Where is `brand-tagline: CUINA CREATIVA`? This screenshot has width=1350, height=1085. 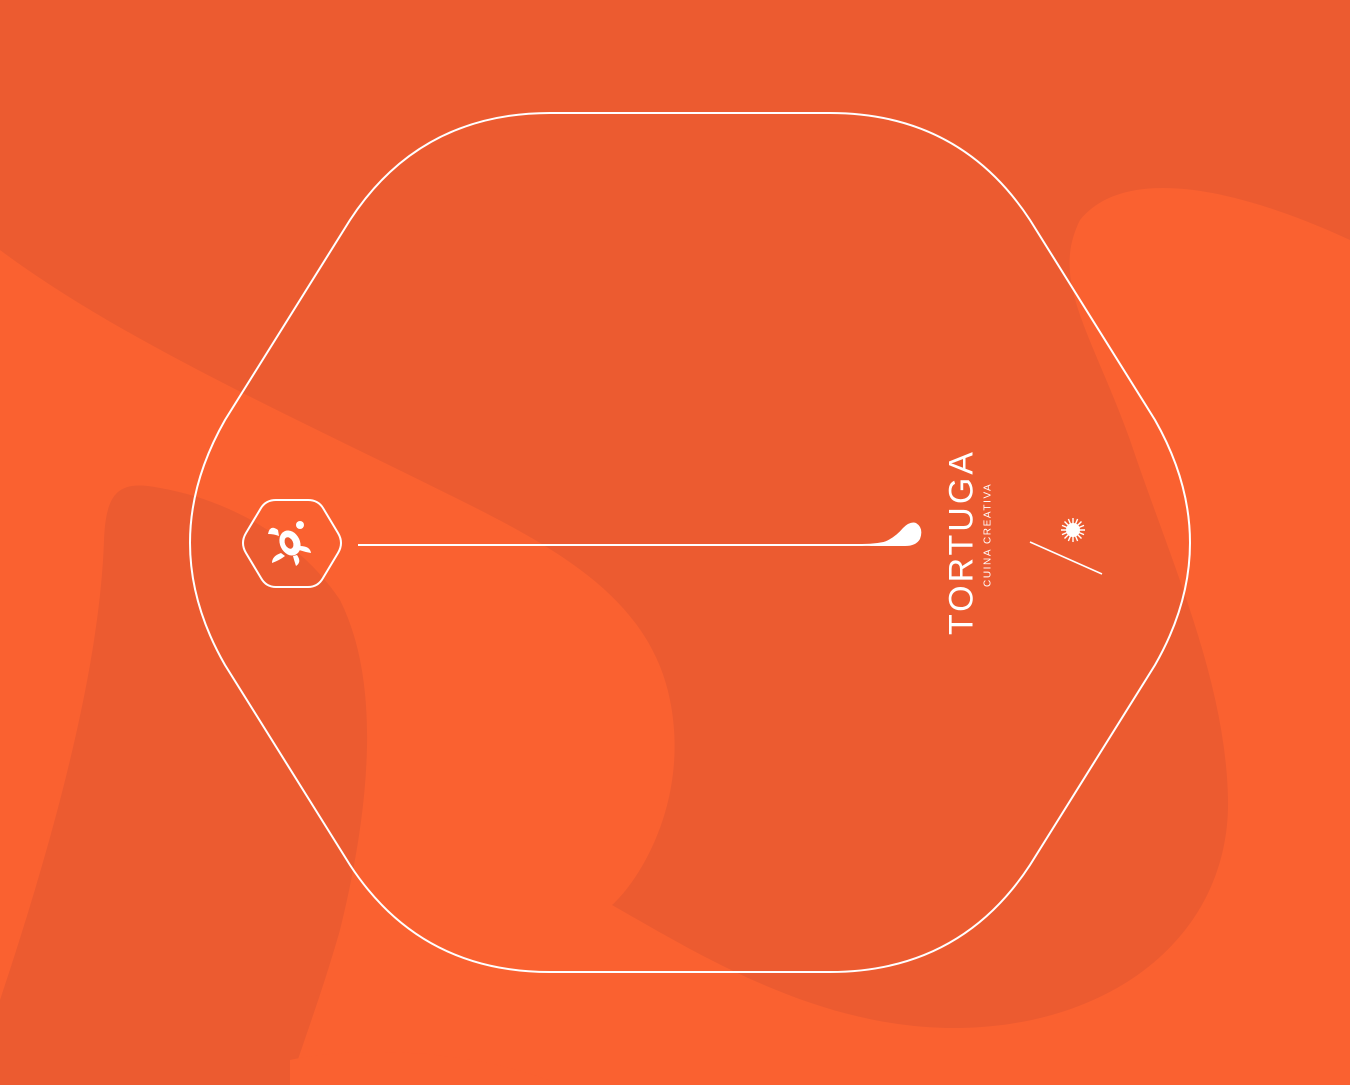
brand-tagline: CUINA CREATIVA is located at coordinates (988, 534).